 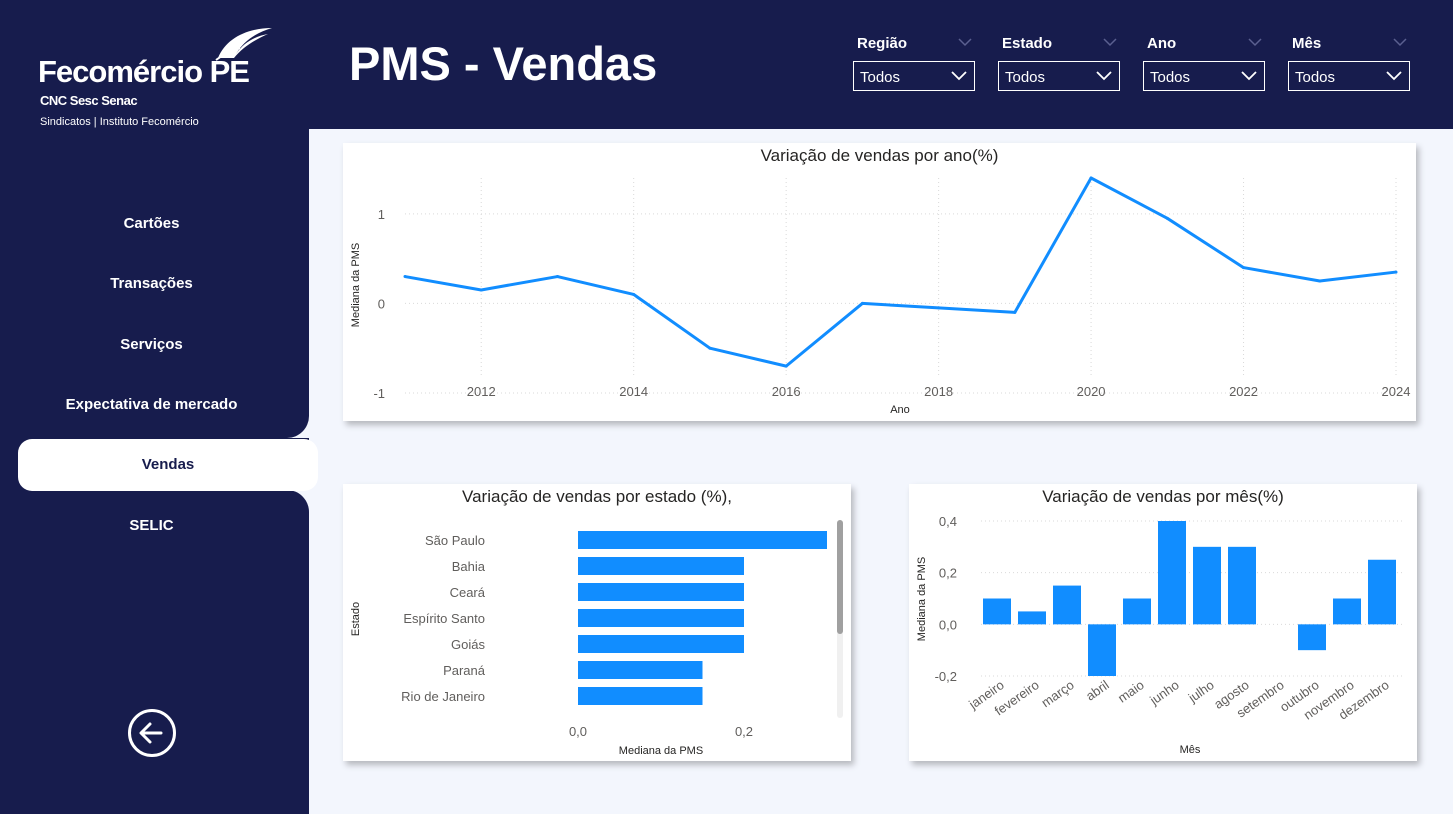 What do you see at coordinates (578, 731) in the screenshot?
I see `x-tick-label: 0,0` at bounding box center [578, 731].